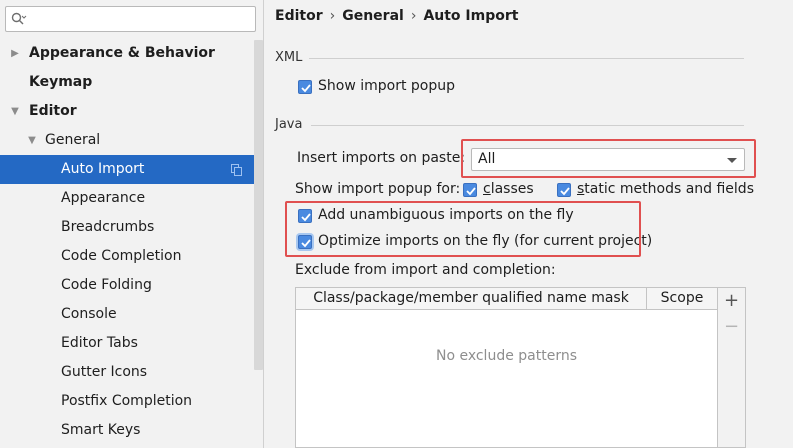 Image resolution: width=793 pixels, height=448 pixels. Describe the element at coordinates (299, 16) in the screenshot. I see `breadcrumb-editor: Editor` at that location.